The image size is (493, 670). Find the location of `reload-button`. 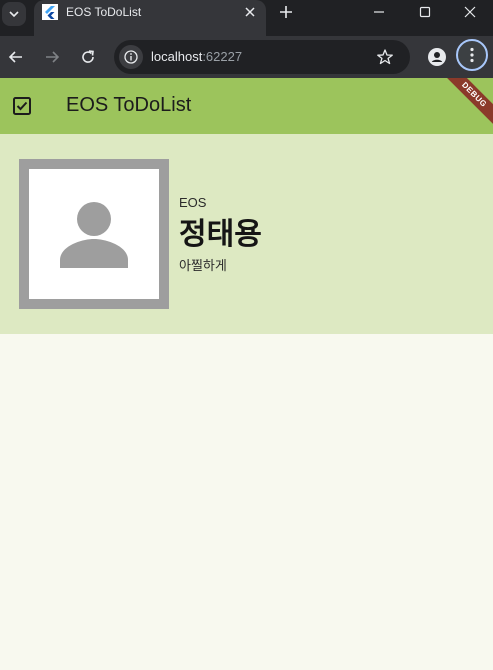

reload-button is located at coordinates (88, 57).